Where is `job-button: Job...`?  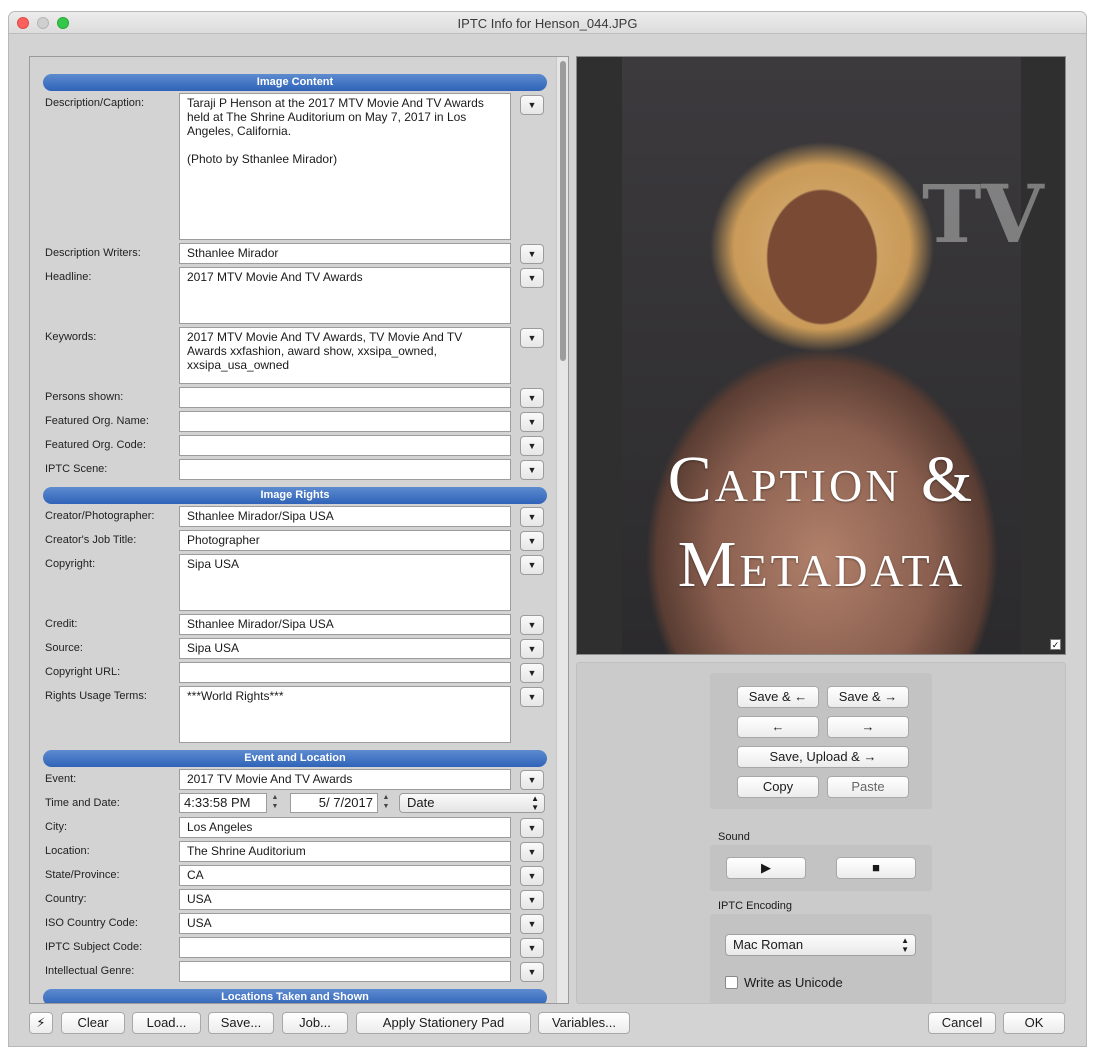 job-button: Job... is located at coordinates (315, 1023).